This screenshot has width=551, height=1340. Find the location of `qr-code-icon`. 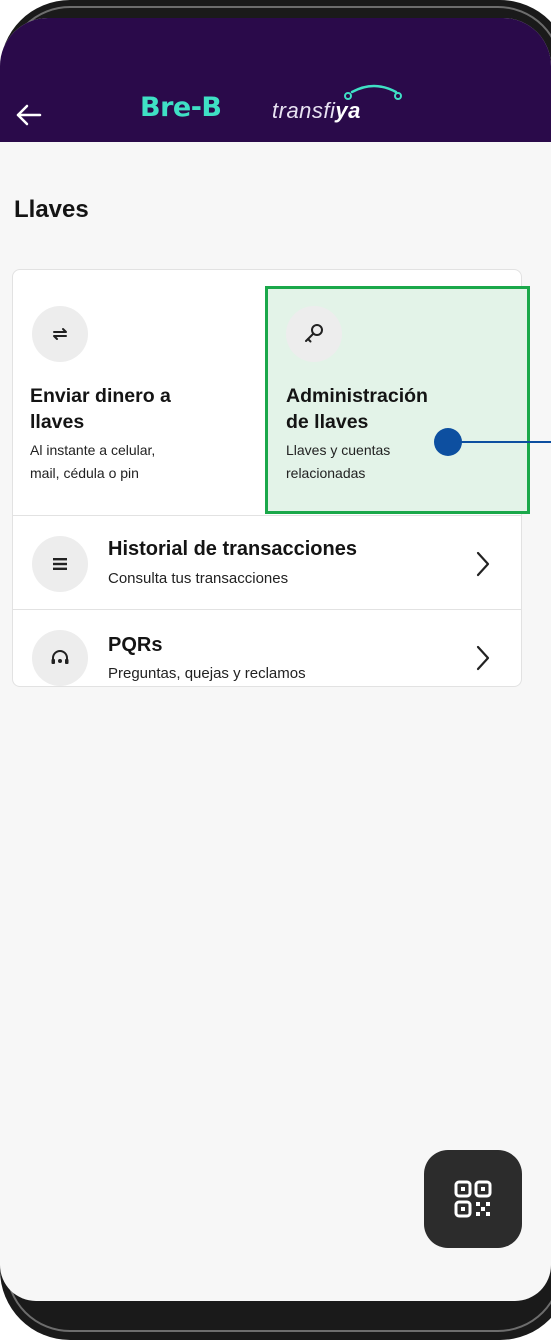

qr-code-icon is located at coordinates (473, 1199).